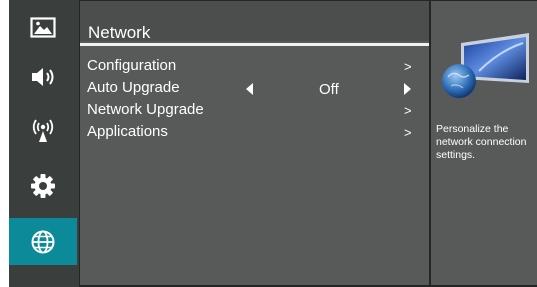 Image resolution: width=537 pixels, height=287 pixels. Describe the element at coordinates (132, 65) in the screenshot. I see `menu-item-label: Configuration` at that location.